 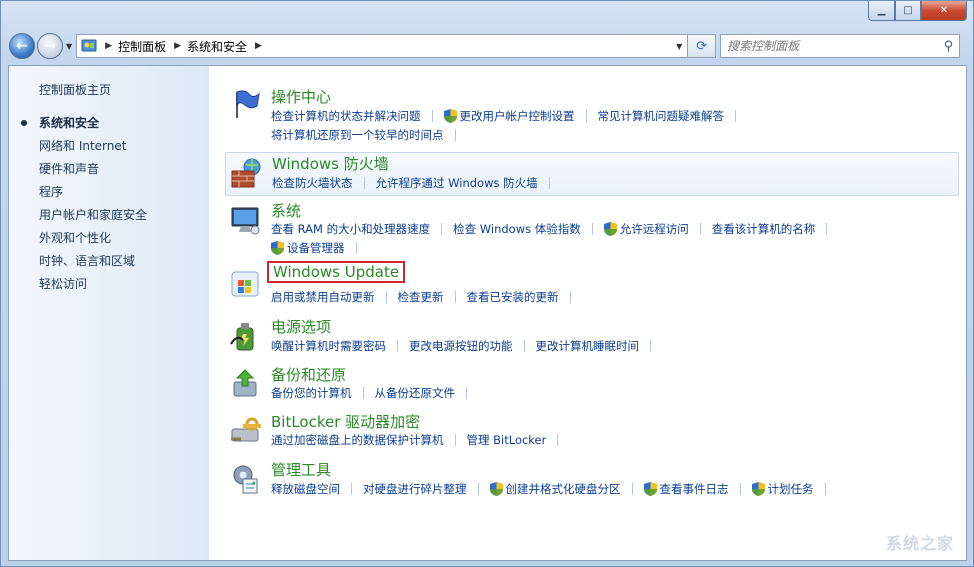 I want to click on task-link-label: 更改用户帐户控制设置, so click(x=517, y=116).